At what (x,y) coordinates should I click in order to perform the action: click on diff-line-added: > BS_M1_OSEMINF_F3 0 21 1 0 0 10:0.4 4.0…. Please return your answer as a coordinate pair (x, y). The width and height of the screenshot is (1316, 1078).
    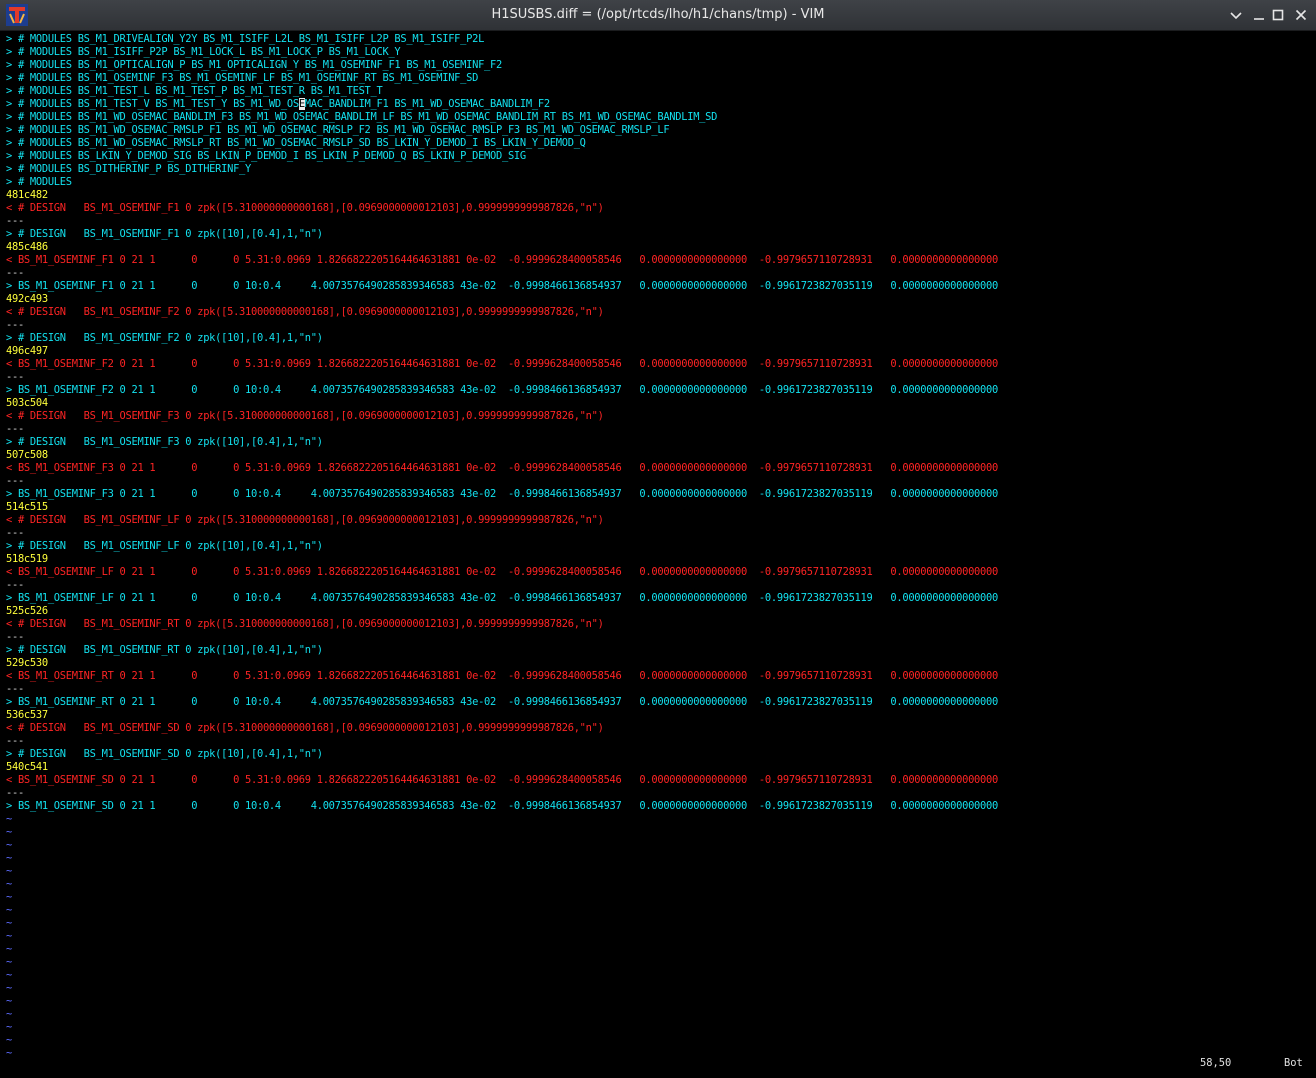
    Looking at the image, I should click on (656, 494).